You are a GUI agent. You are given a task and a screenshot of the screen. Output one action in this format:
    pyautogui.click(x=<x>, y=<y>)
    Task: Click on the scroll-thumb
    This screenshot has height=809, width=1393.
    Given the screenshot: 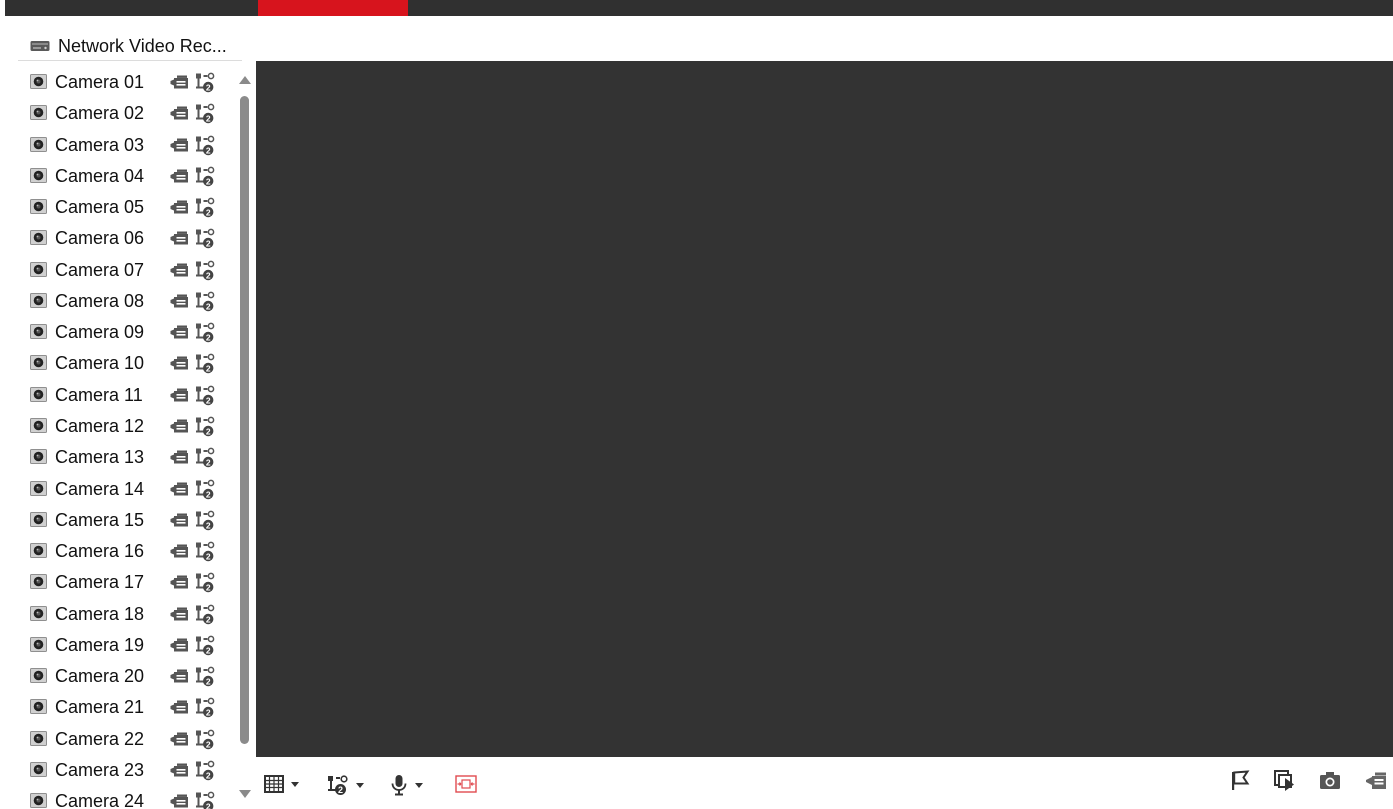 What is the action you would take?
    pyautogui.click(x=244, y=420)
    